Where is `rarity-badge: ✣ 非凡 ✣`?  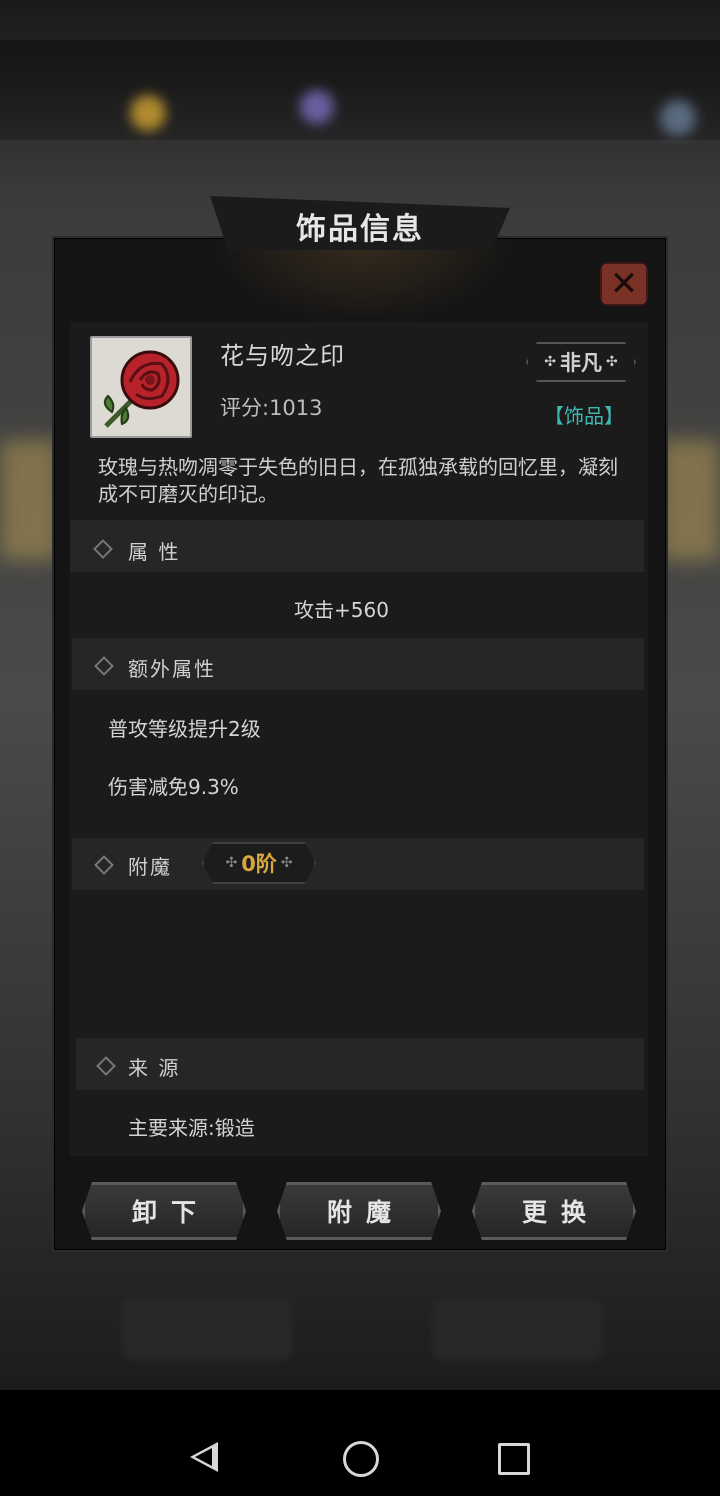
rarity-badge: ✣ 非凡 ✣ is located at coordinates (581, 362).